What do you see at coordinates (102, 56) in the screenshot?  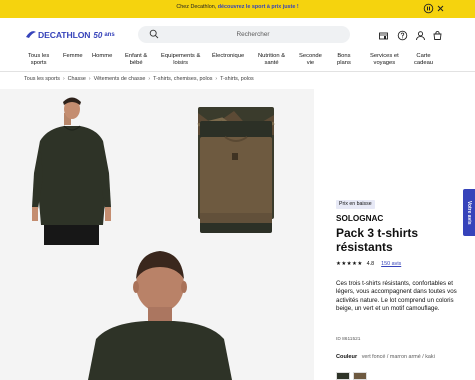 I see `nav-item-homme: Homme` at bounding box center [102, 56].